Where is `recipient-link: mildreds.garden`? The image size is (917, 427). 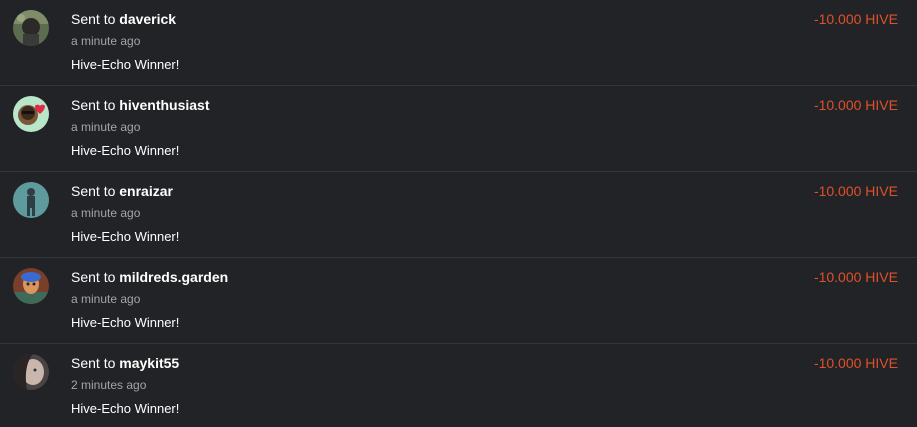
recipient-link: mildreds.garden is located at coordinates (173, 277).